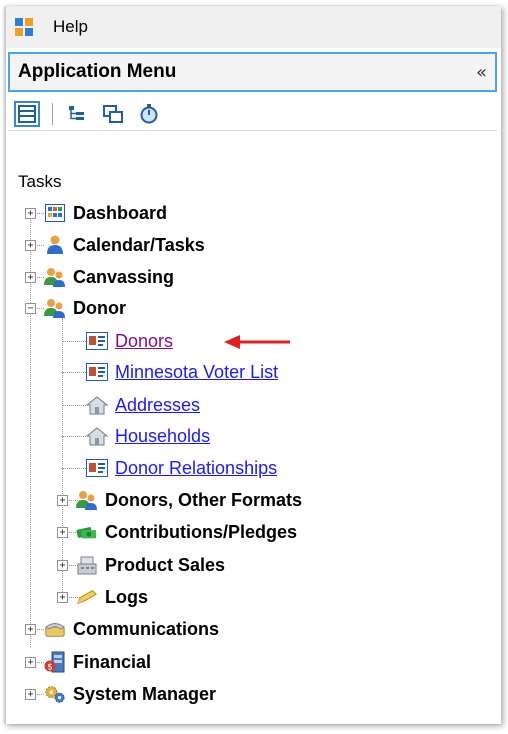 This screenshot has width=508, height=734. Describe the element at coordinates (55, 629) in the screenshot. I see `phone-icon` at that location.